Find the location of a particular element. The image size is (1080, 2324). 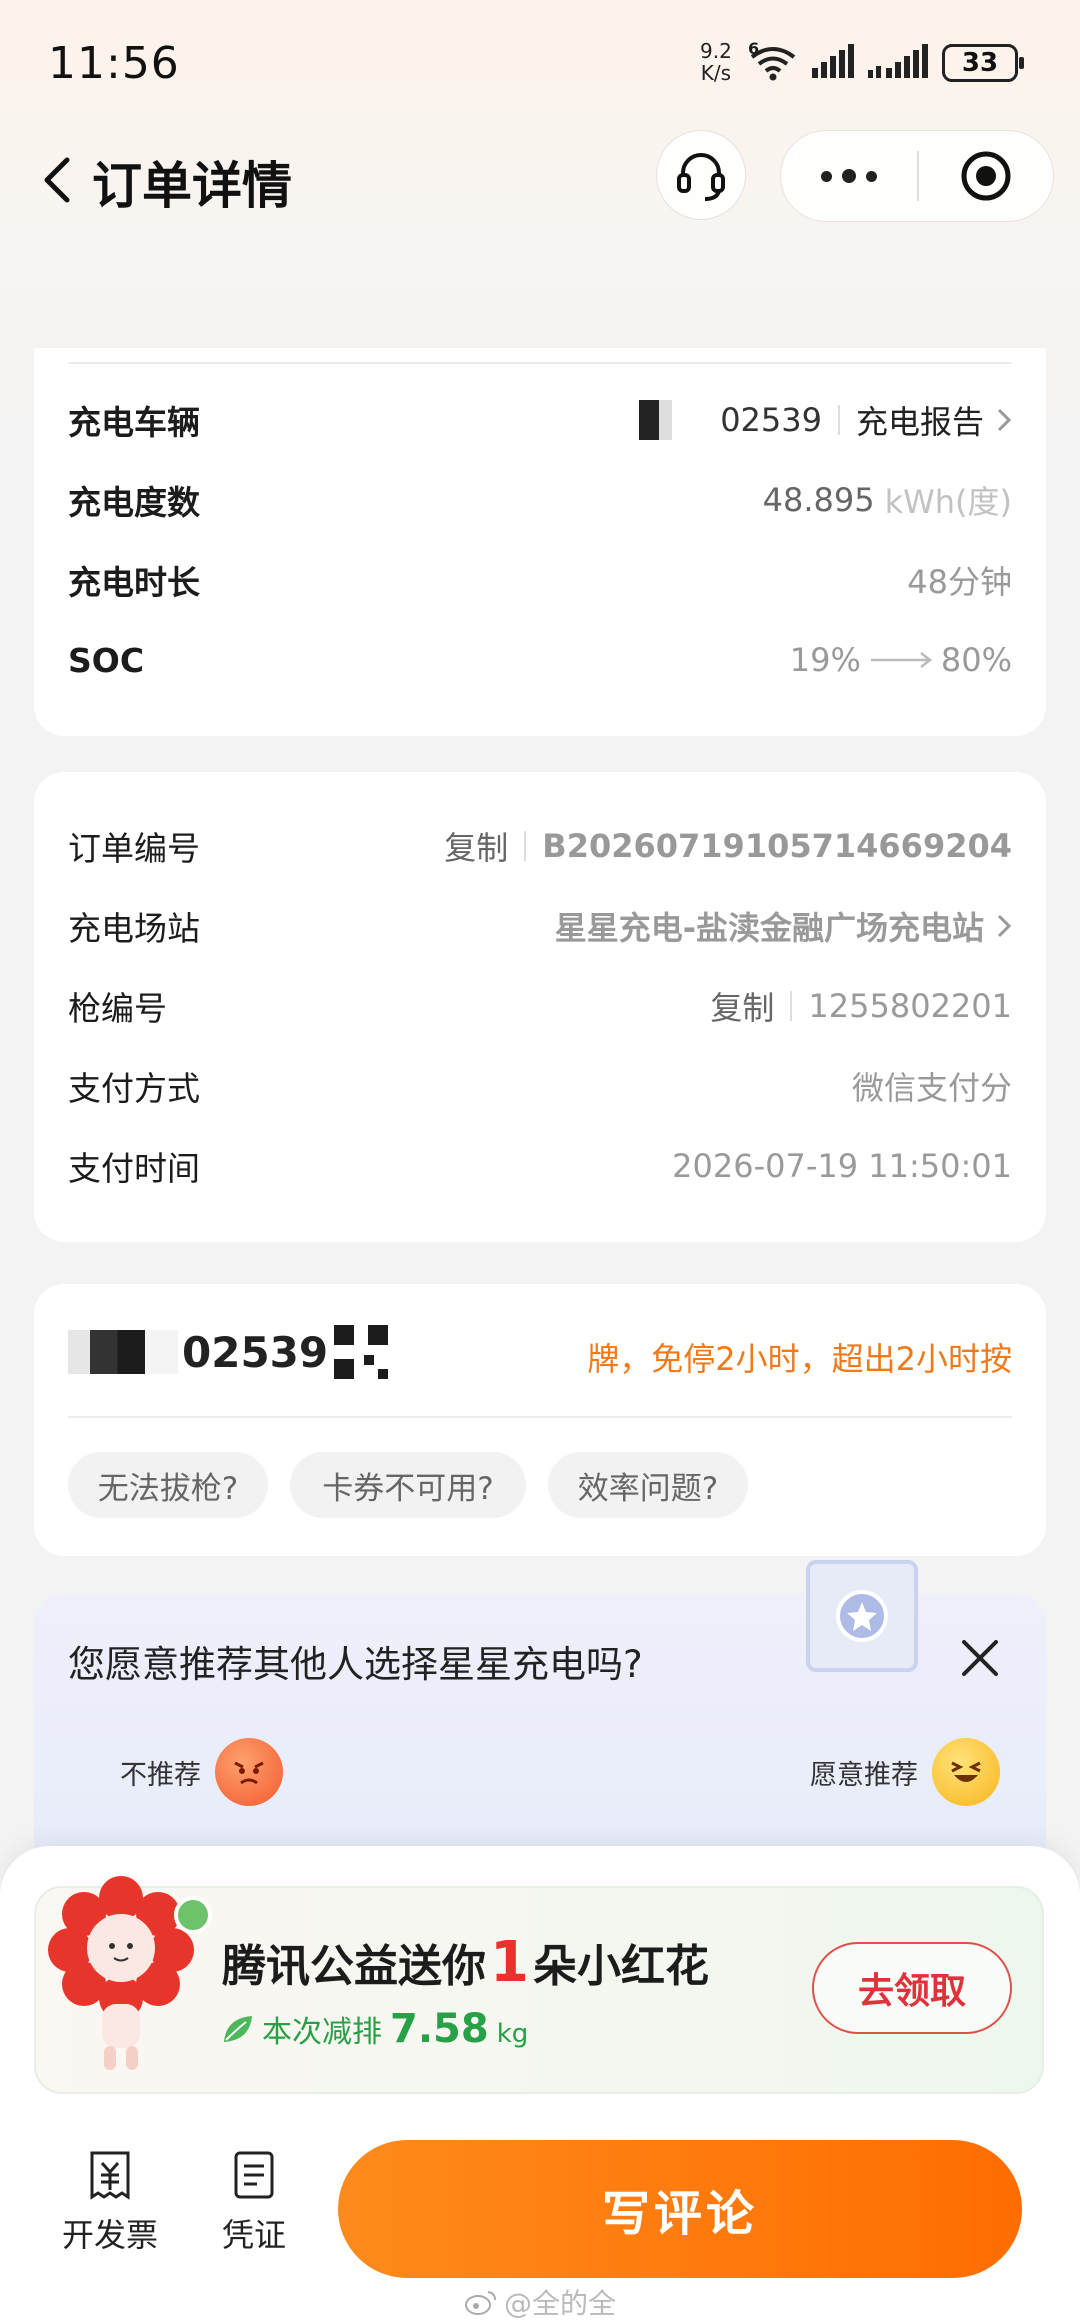

charge-vehicle-row: 充电车辆 02539 充电报告 is located at coordinates (540, 420).